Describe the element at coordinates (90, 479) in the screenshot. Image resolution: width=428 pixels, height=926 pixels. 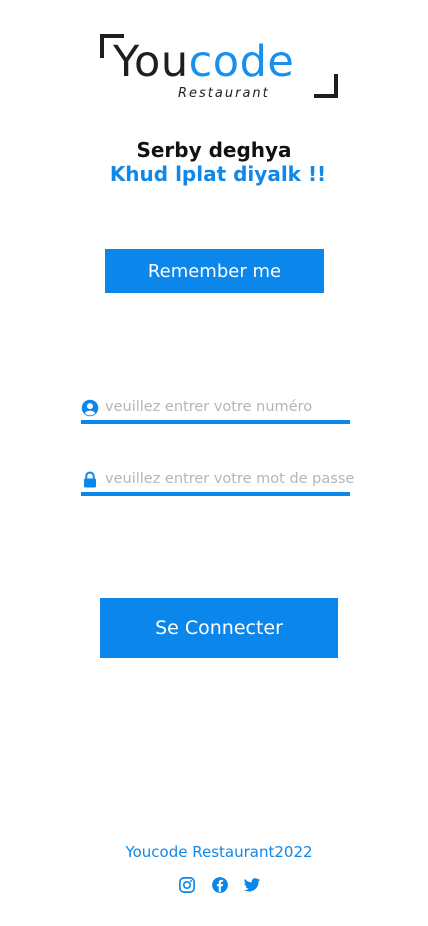
I see `lock-icon` at that location.